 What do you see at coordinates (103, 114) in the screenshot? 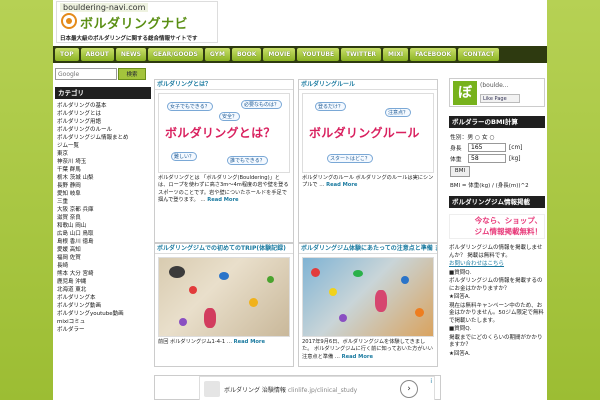
I see `category-item: ボルダリングとは` at bounding box center [103, 114].